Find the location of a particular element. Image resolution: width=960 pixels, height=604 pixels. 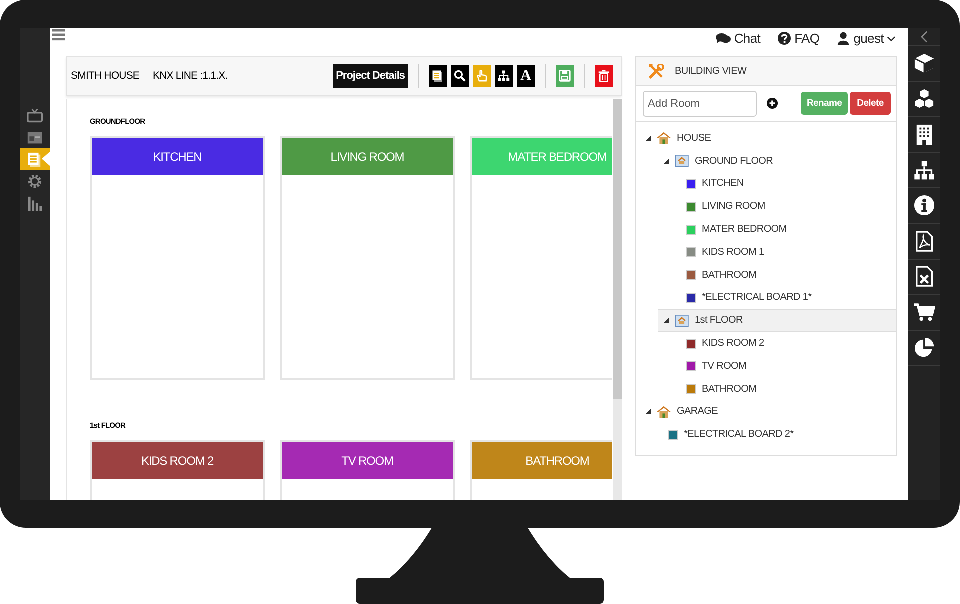

document-button is located at coordinates (438, 76).